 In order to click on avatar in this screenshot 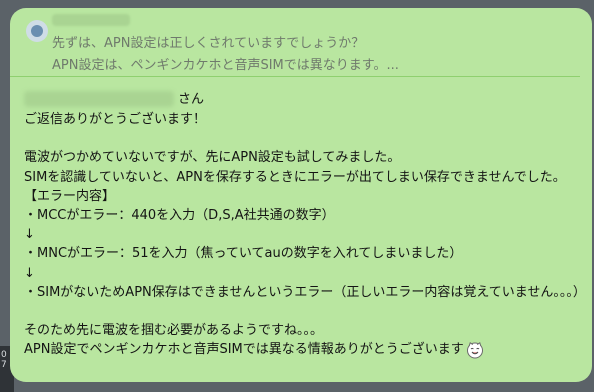, I will do `click(37, 31)`.